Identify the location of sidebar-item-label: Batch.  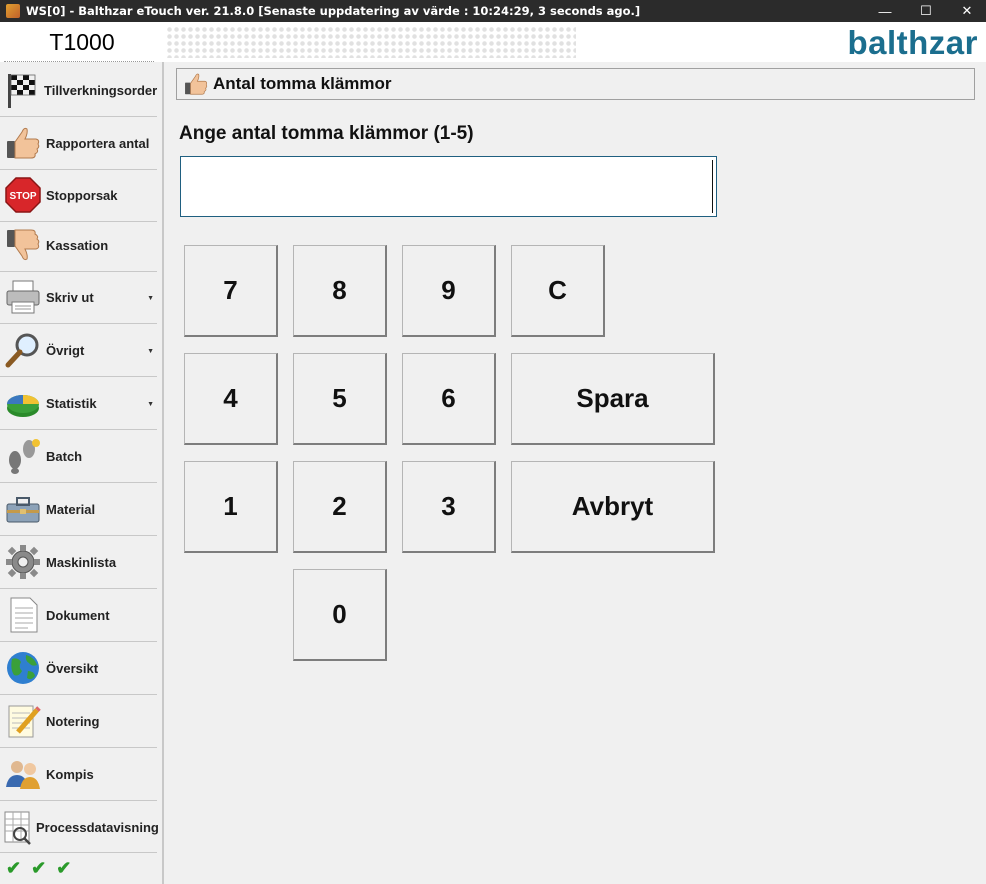
(64, 456).